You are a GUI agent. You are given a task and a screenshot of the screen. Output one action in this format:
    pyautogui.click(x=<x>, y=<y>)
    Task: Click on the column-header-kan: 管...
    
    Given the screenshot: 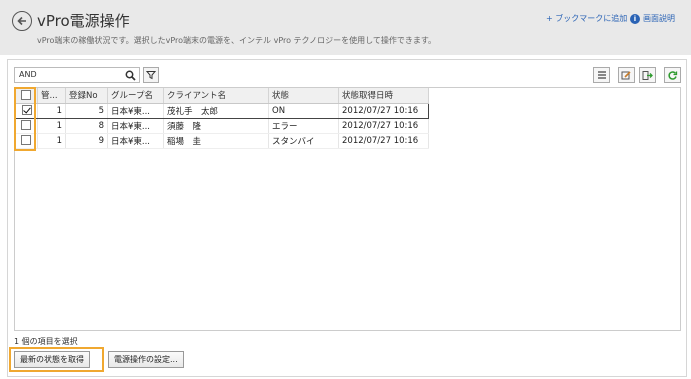 What is the action you would take?
    pyautogui.click(x=51, y=96)
    